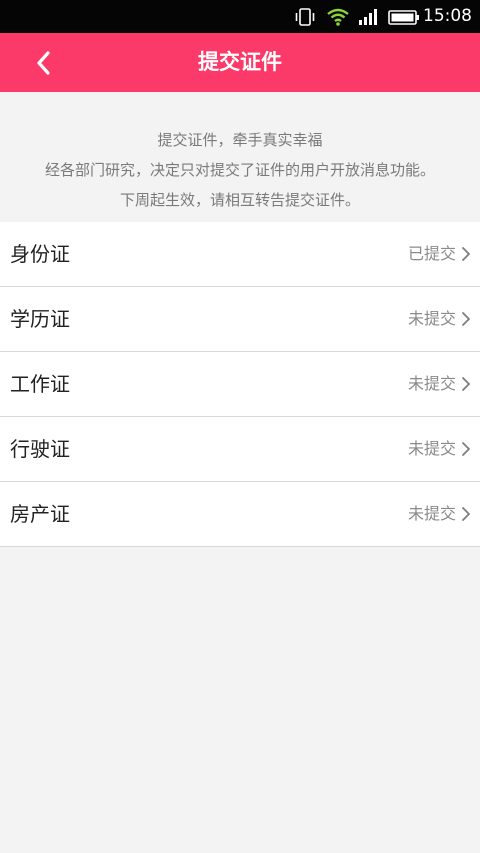  I want to click on document-label: 房产证, so click(40, 514).